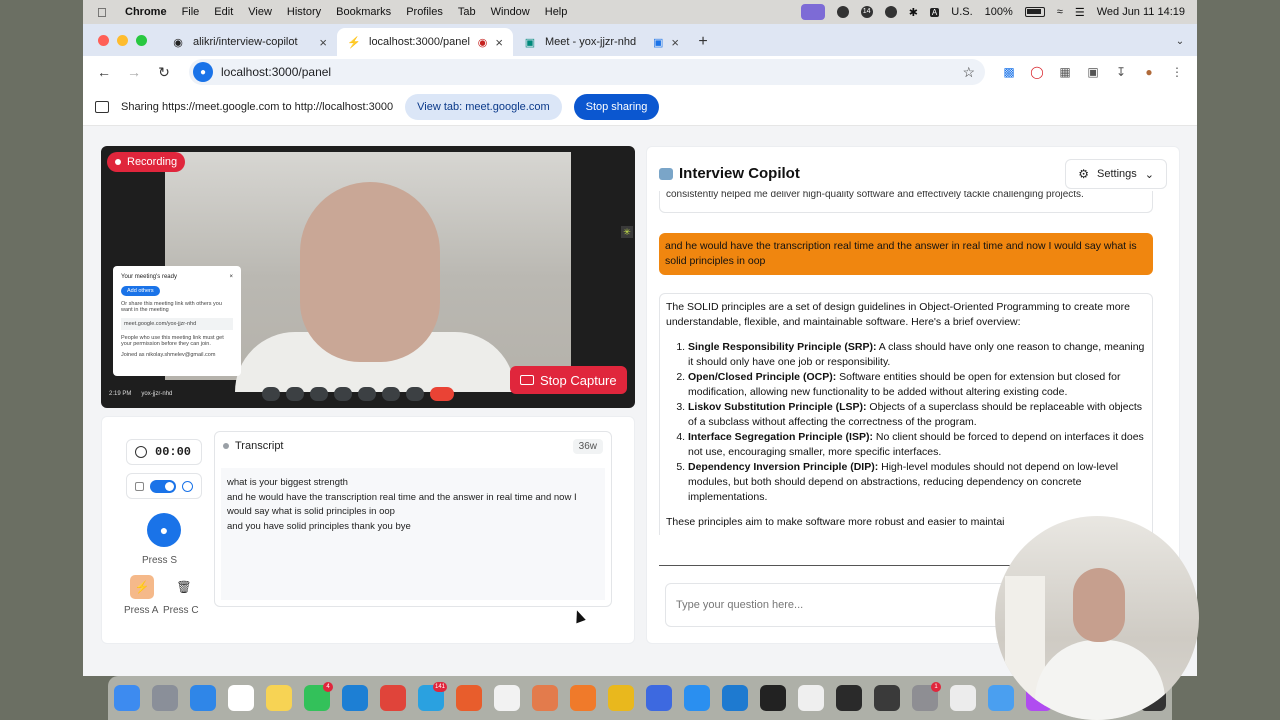  I want to click on audio-source-toggle, so click(163, 486).